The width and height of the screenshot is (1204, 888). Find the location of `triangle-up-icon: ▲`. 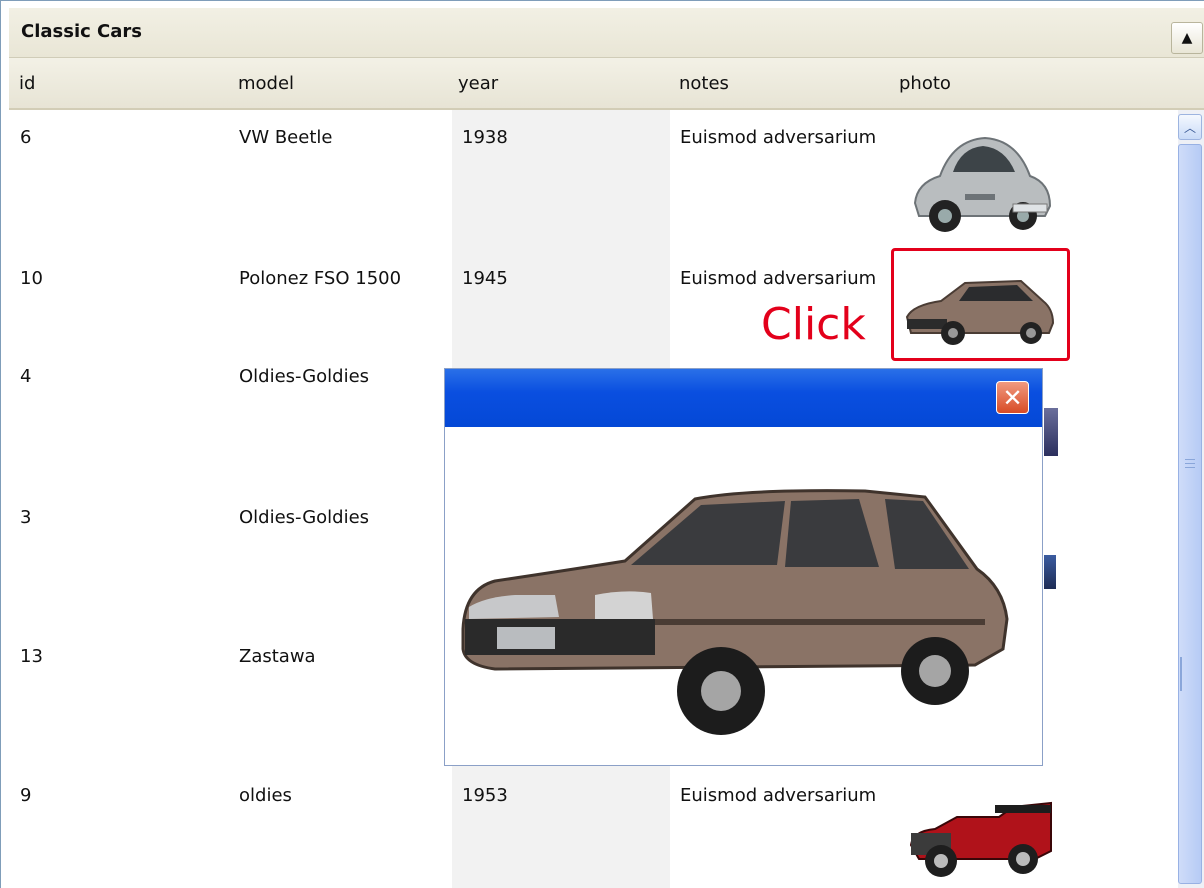

triangle-up-icon: ▲ is located at coordinates (1187, 38).